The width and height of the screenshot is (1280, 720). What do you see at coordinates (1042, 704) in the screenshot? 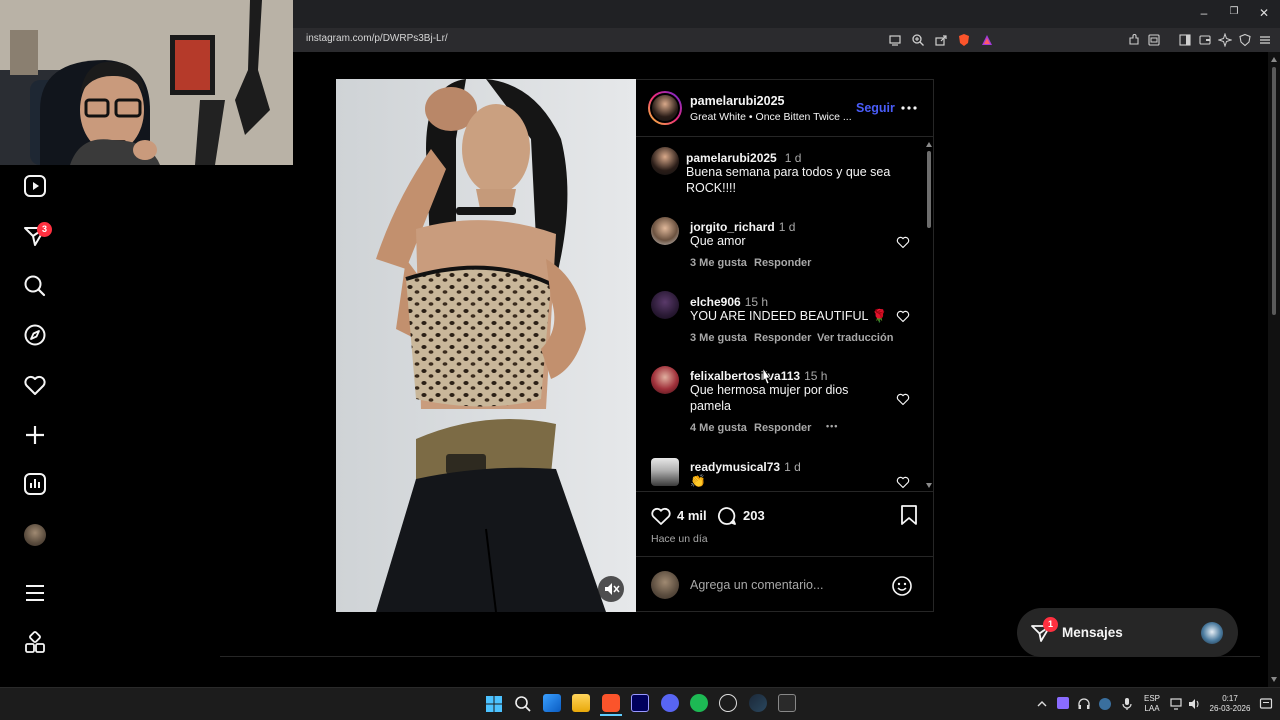
I see `tray-expand-icon` at bounding box center [1042, 704].